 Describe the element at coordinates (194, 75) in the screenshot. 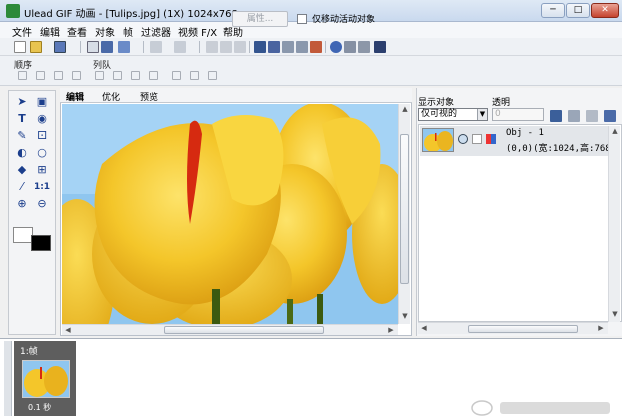

I see `distribute-v-icon` at that location.